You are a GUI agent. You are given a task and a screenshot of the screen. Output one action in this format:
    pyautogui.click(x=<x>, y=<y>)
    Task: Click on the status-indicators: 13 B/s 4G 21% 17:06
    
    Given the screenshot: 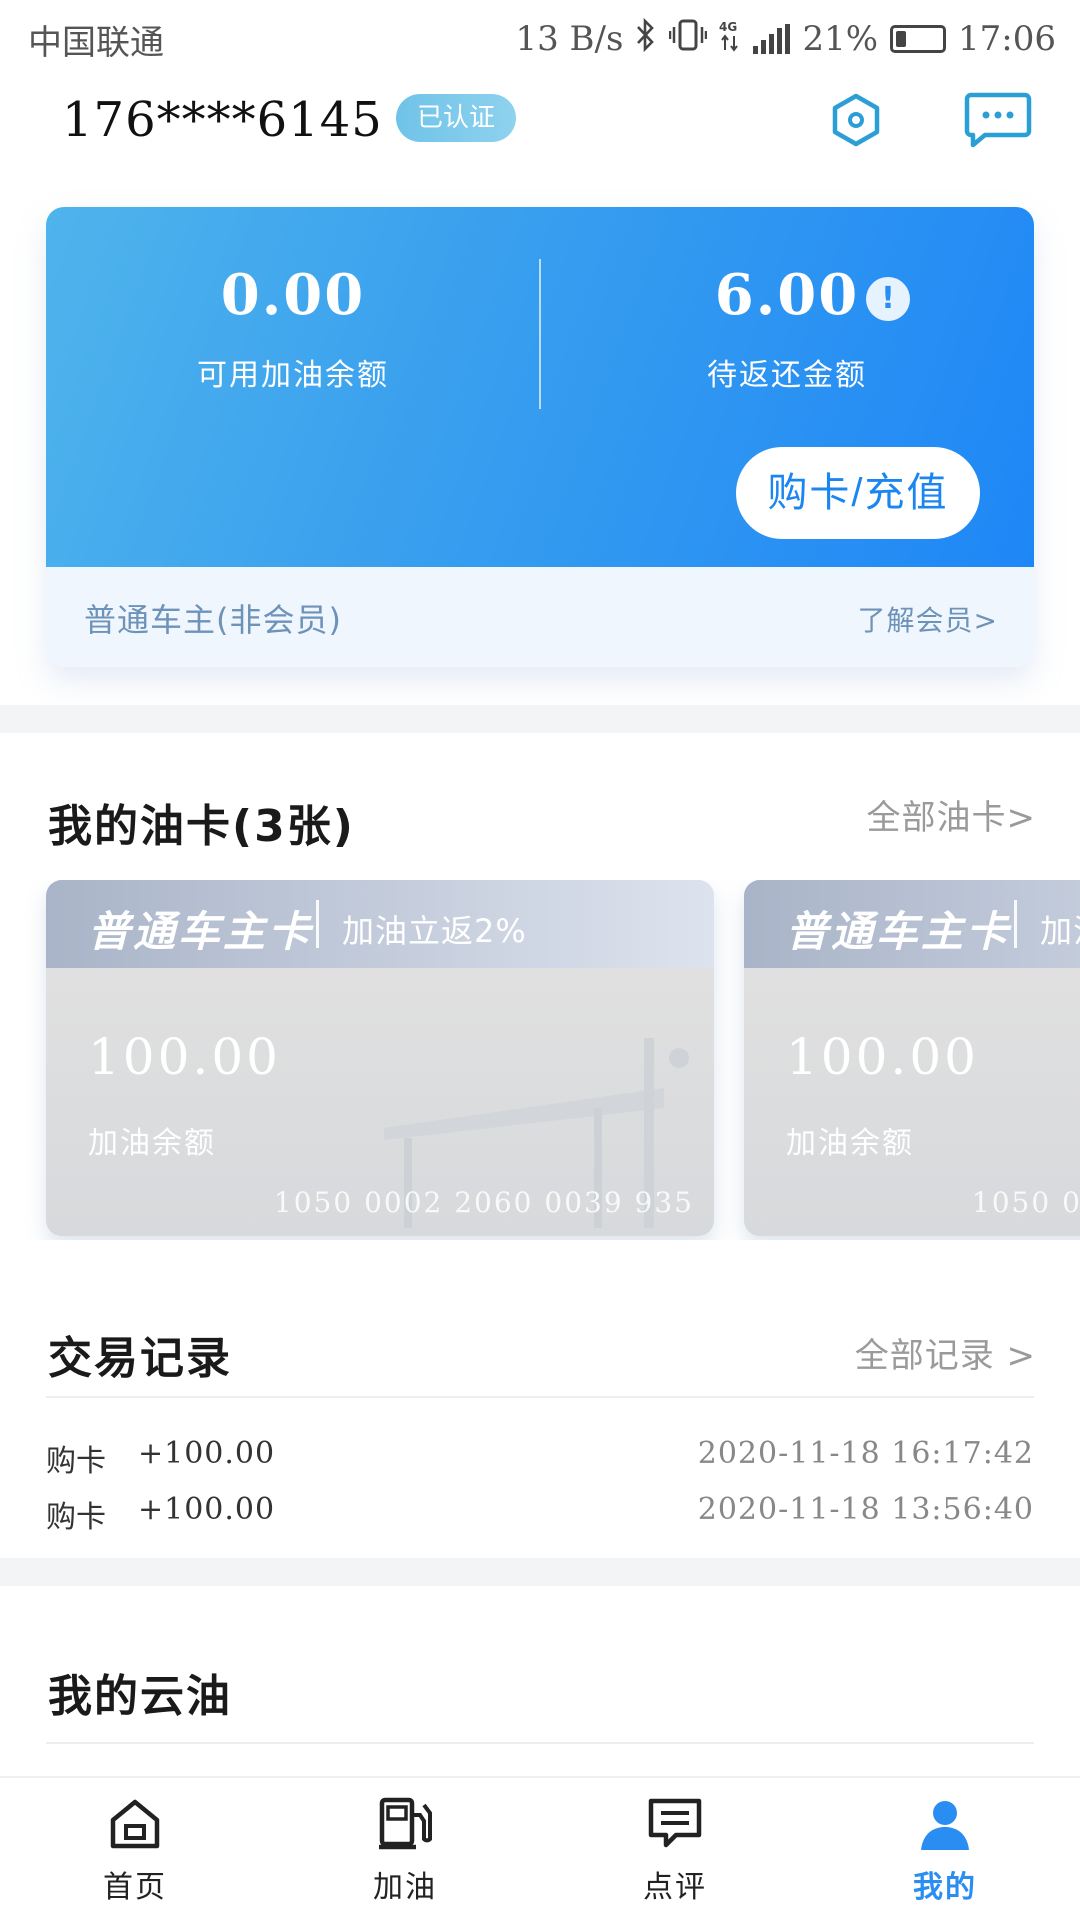 What is the action you would take?
    pyautogui.click(x=785, y=39)
    